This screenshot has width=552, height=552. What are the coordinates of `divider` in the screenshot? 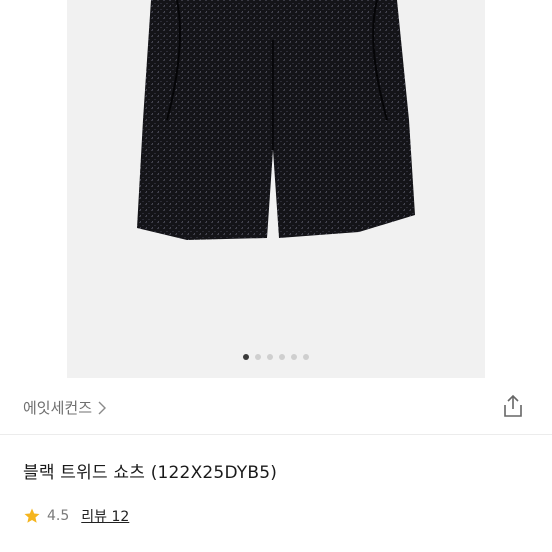 It's located at (276, 434).